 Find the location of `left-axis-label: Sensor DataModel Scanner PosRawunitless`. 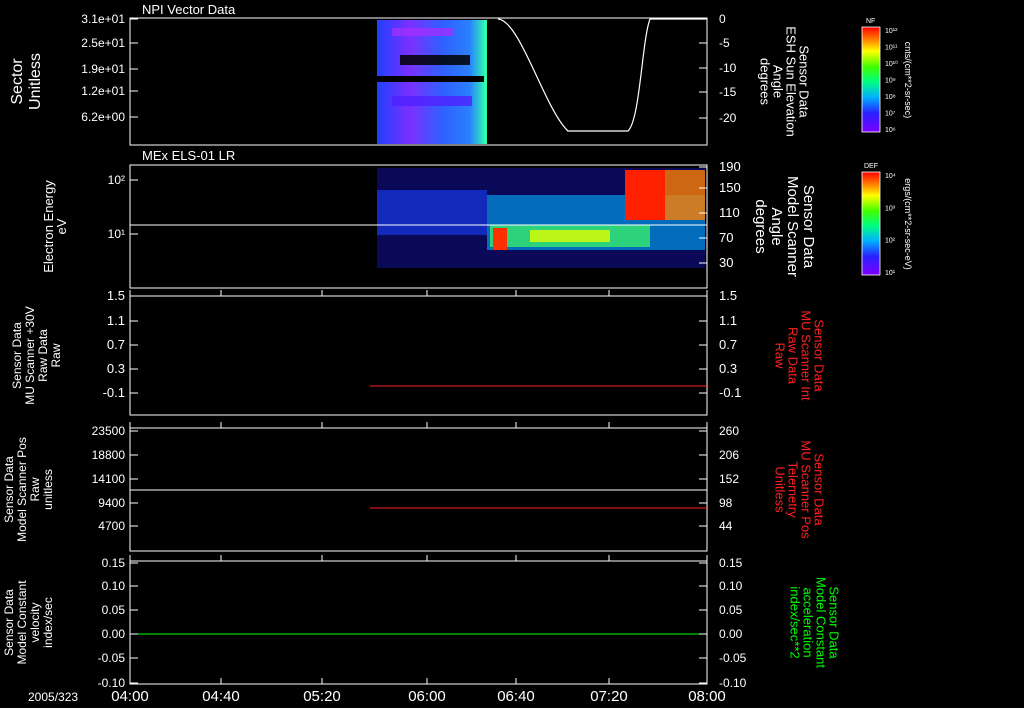

left-axis-label: Sensor DataModel Scanner PosRawunitless is located at coordinates (28, 489).